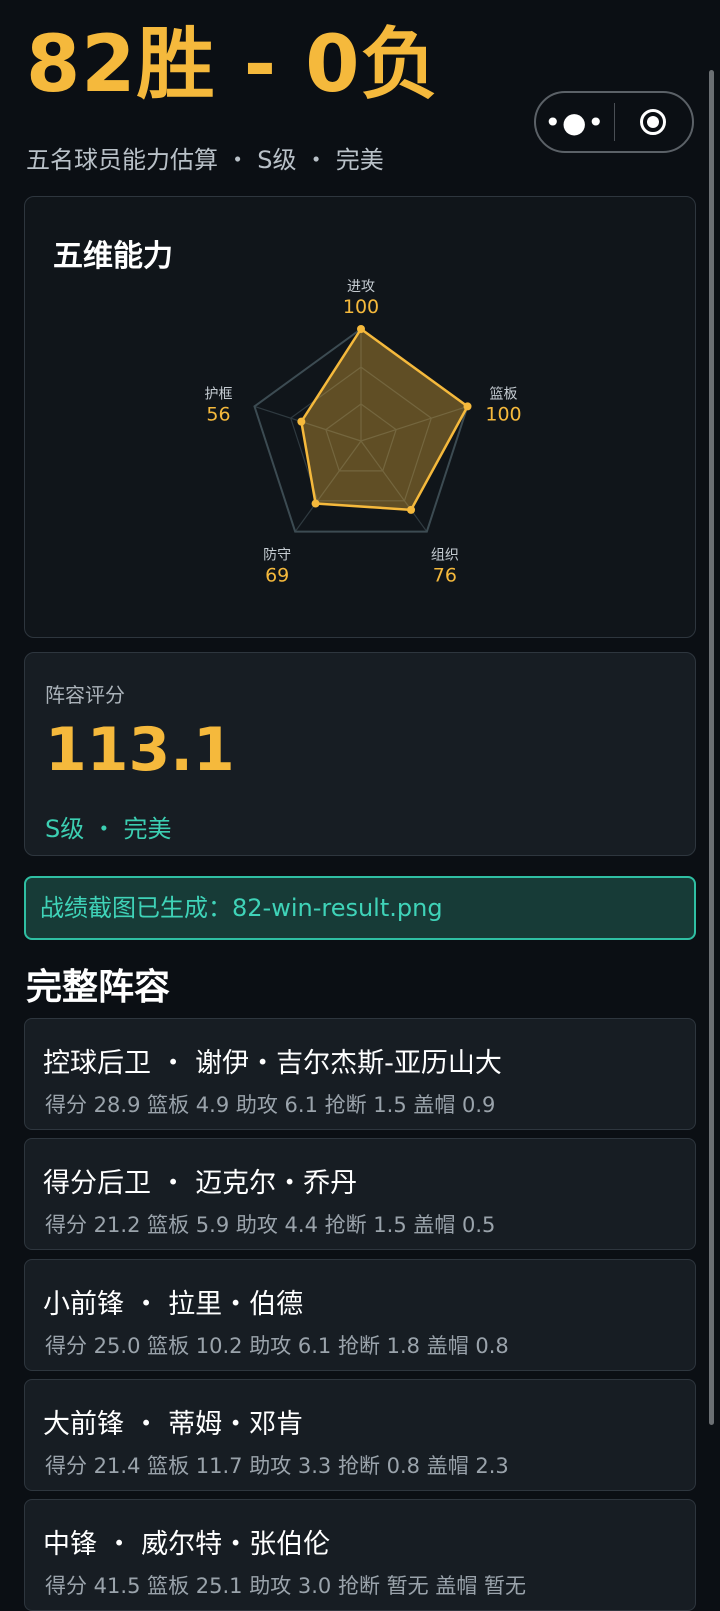 The width and height of the screenshot is (720, 1611). I want to click on player-name: 得分后卫 ・ 迈克尔・乔丹, so click(200, 1183).